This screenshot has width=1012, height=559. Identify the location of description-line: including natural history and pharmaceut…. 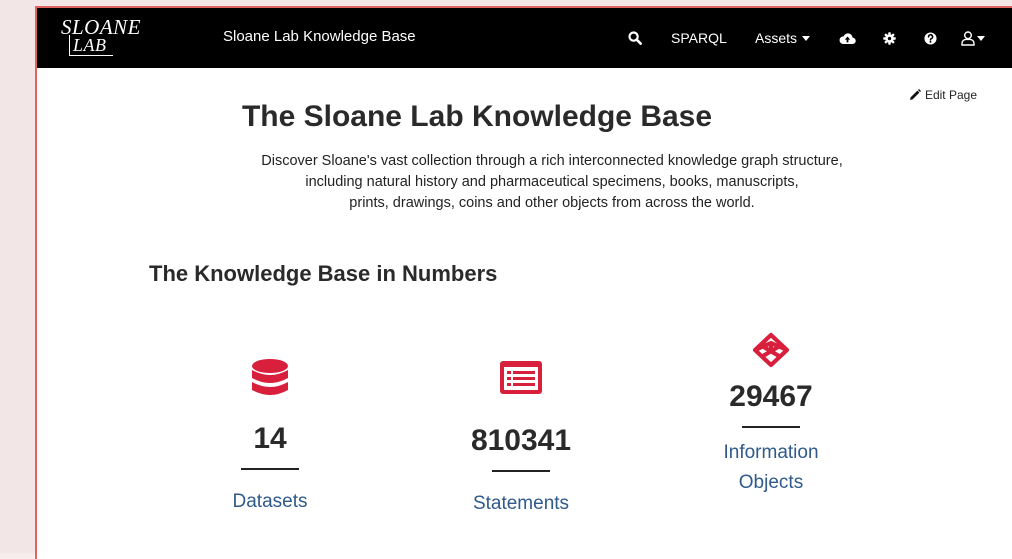
(552, 182).